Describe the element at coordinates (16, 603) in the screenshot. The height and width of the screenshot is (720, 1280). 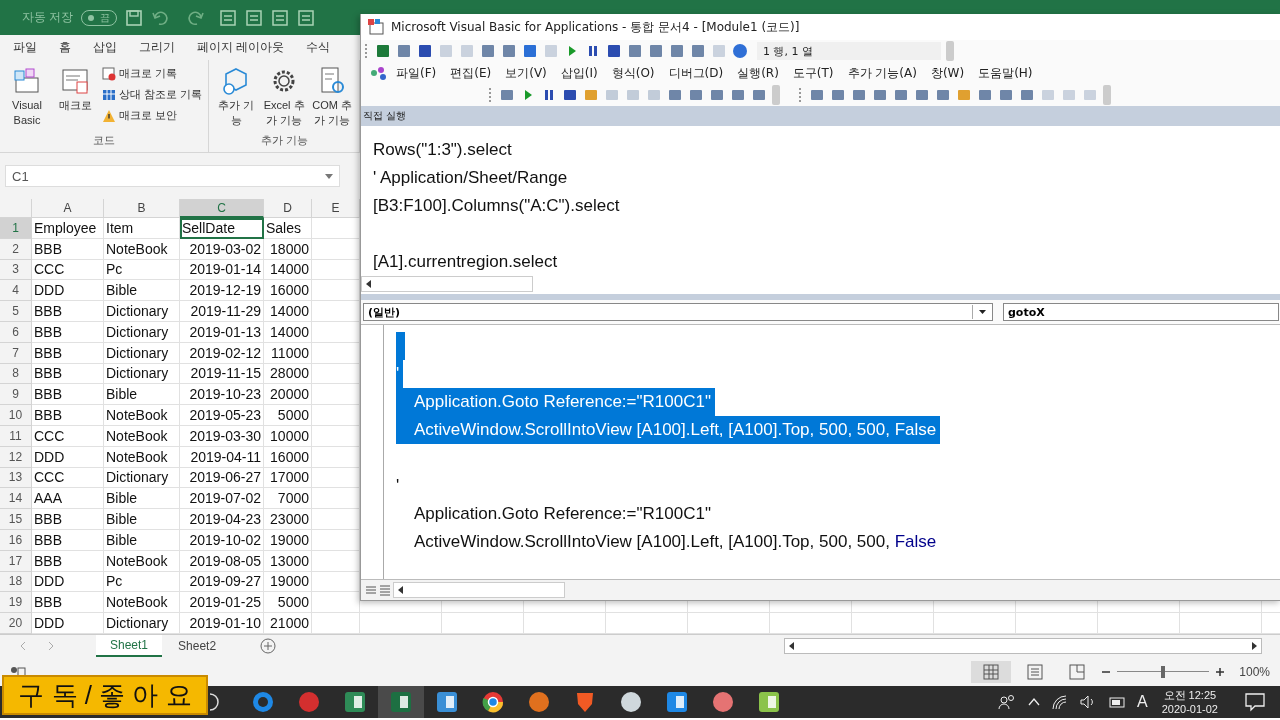
I see `row-header: 19` at that location.